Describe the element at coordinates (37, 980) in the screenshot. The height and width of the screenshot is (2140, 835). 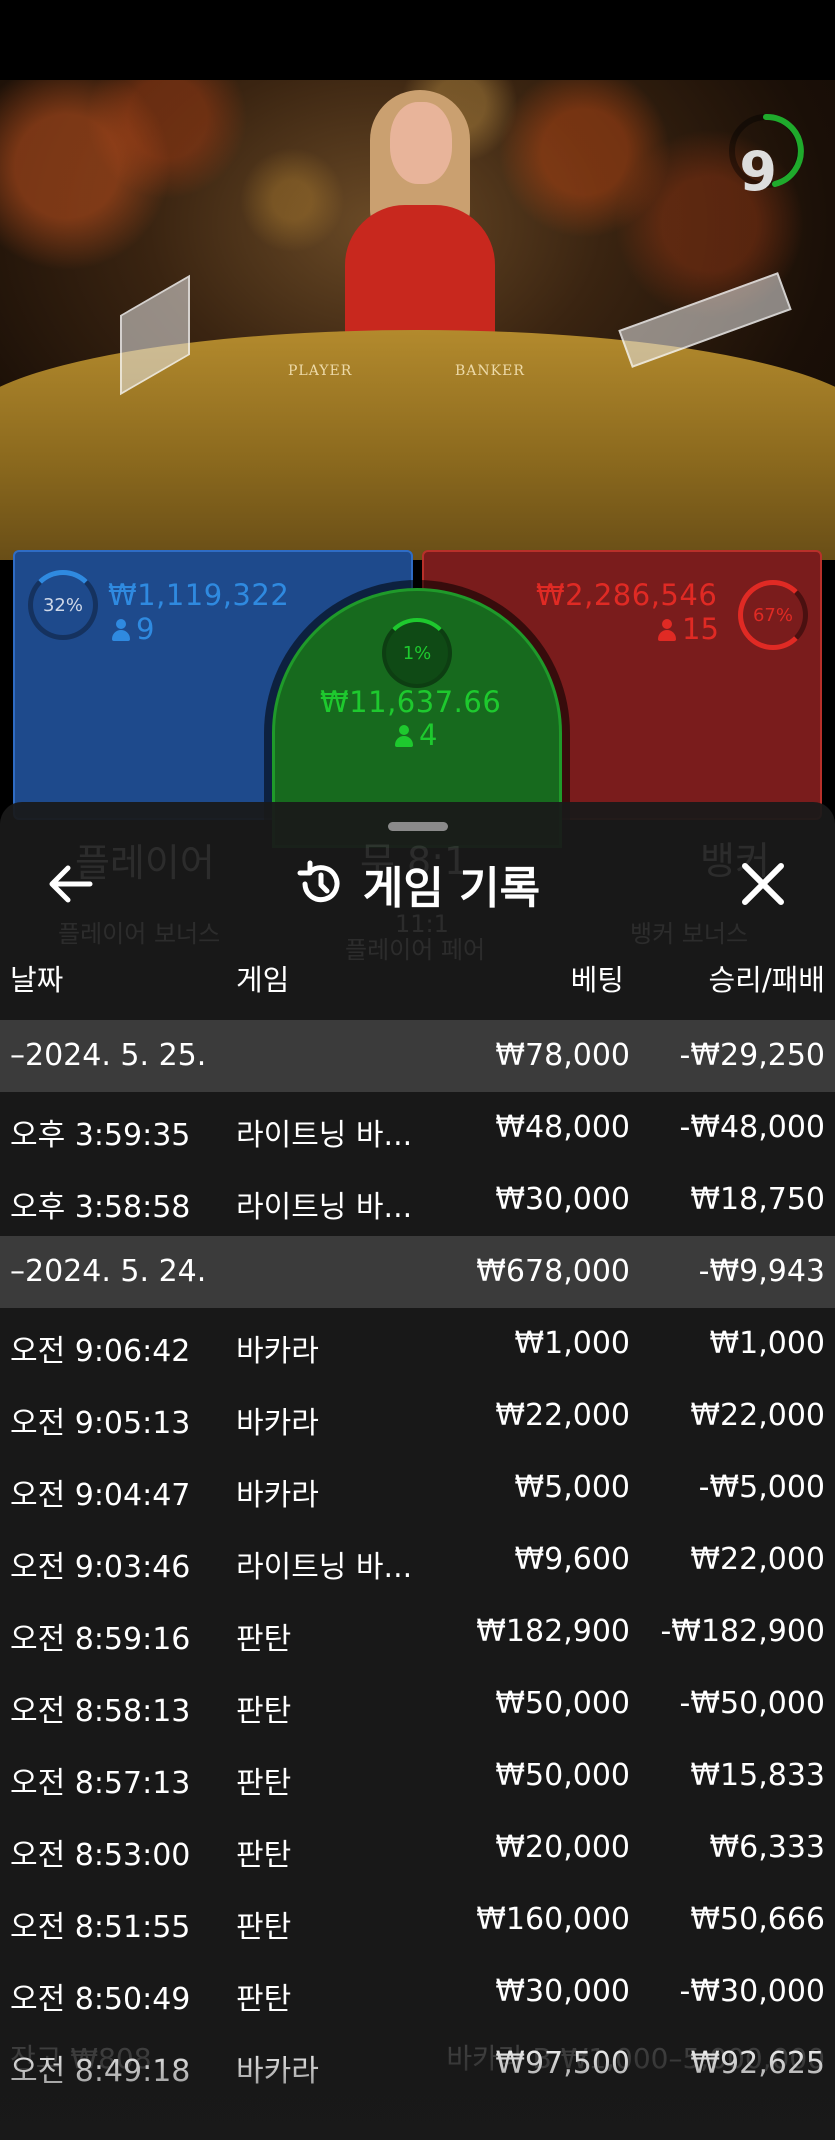
I see `column-header-date: 날짜` at that location.